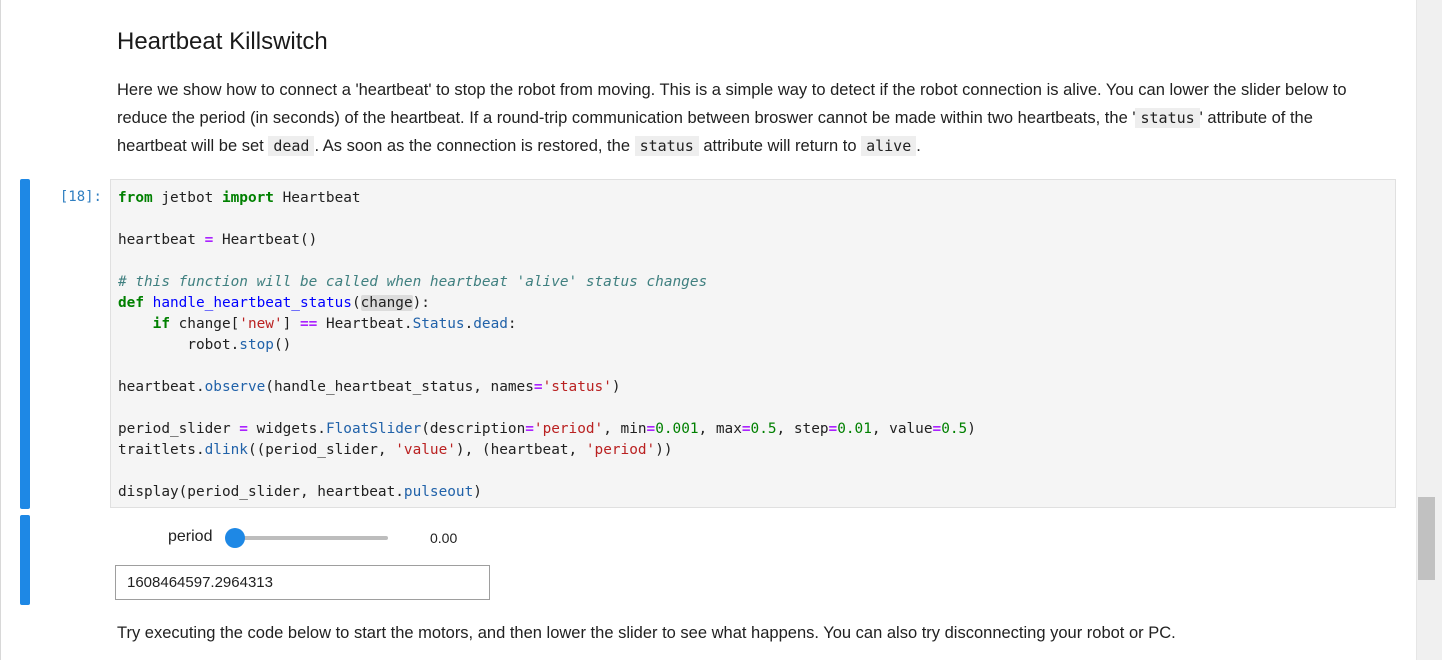  I want to click on code-token: 'value', so click(425, 450).